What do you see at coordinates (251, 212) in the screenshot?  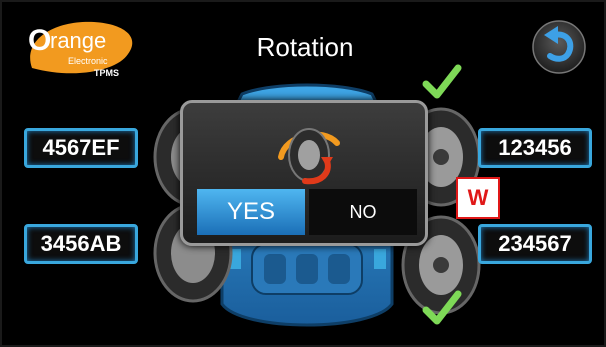 I see `yes-button: YES` at bounding box center [251, 212].